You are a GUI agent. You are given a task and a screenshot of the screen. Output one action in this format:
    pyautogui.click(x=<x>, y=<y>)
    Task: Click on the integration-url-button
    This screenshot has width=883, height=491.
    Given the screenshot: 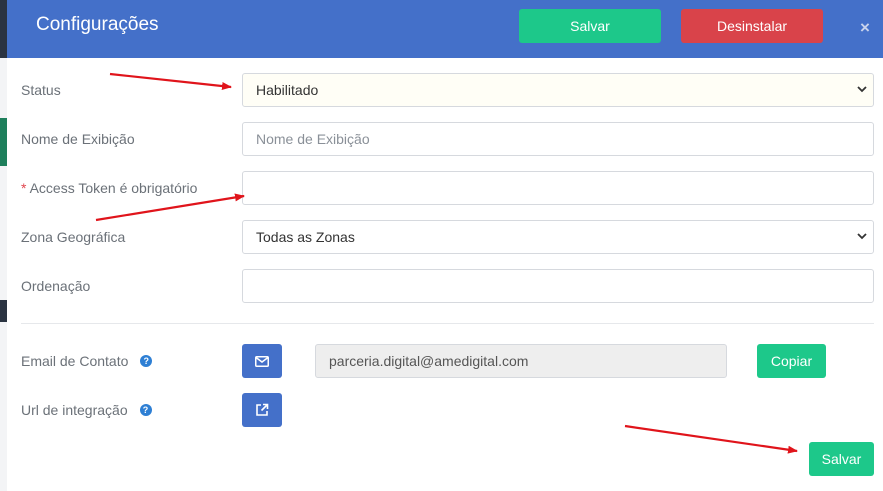 What is the action you would take?
    pyautogui.click(x=262, y=410)
    